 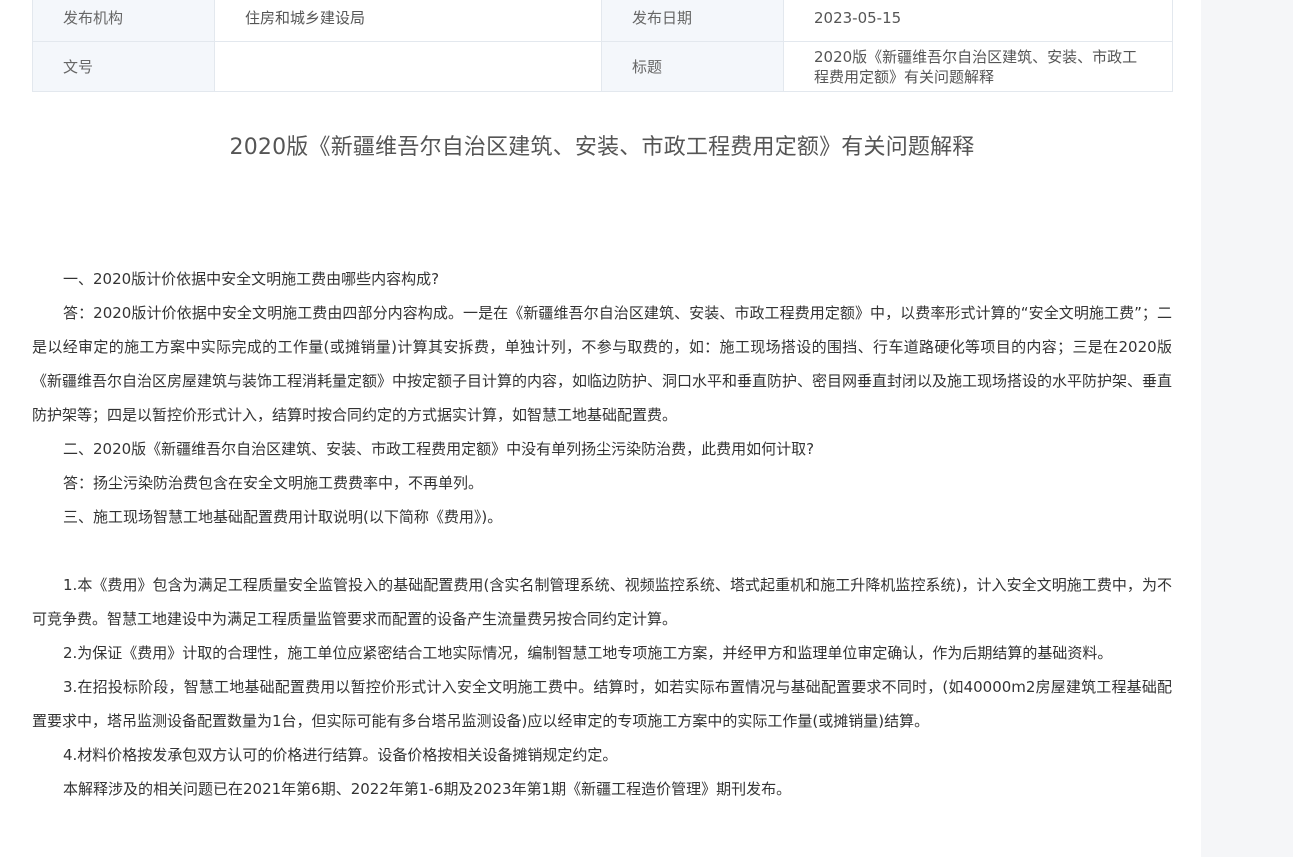 I want to click on publisher-label: 发布机构, so click(x=123, y=21).